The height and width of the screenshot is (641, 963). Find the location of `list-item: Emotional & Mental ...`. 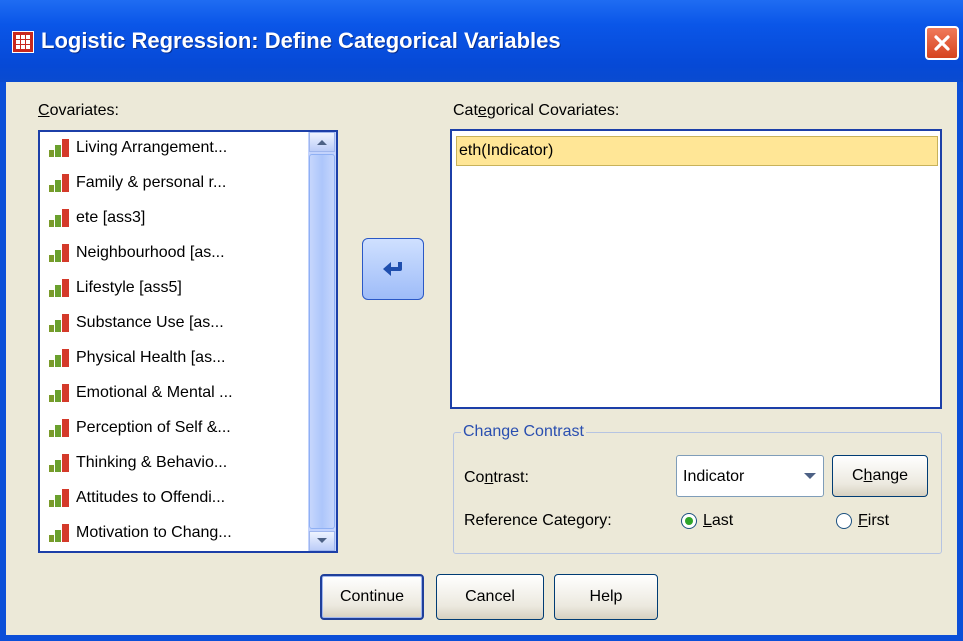

list-item: Emotional & Mental ... is located at coordinates (140, 393).